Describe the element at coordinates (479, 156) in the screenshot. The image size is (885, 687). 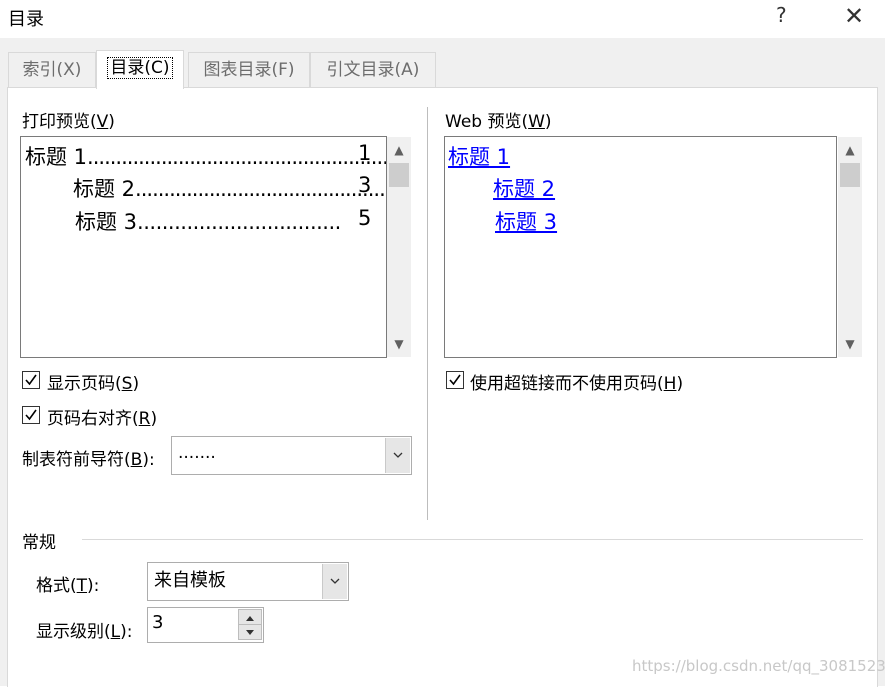
I see `web-preview-link-1: 标题 1` at that location.